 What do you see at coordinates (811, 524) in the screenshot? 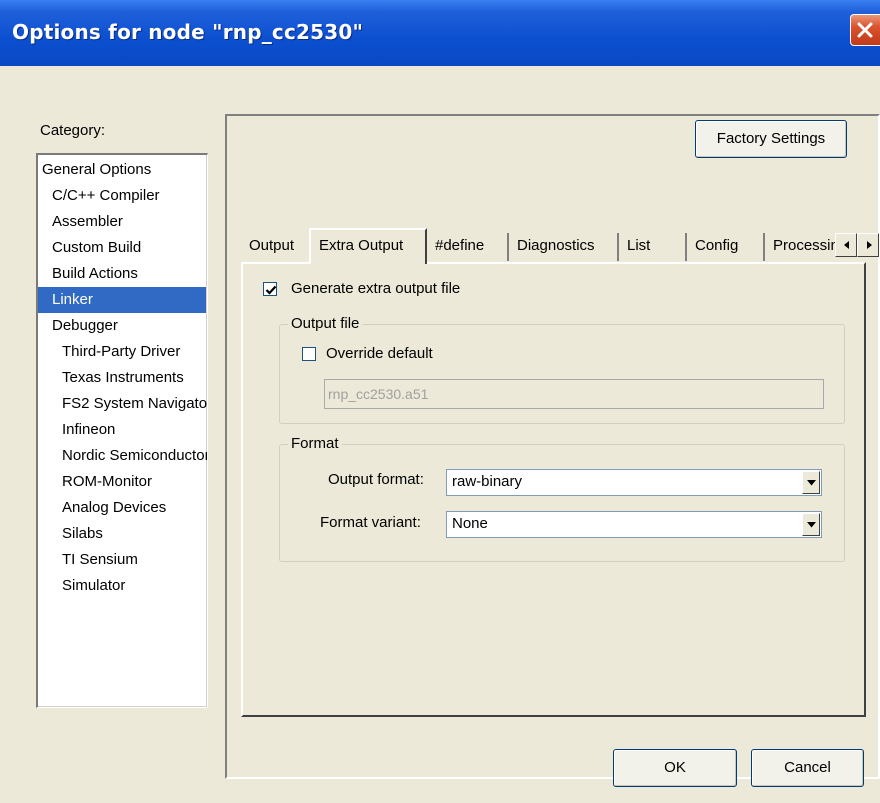
I see `format-variant-dropdown-button` at bounding box center [811, 524].